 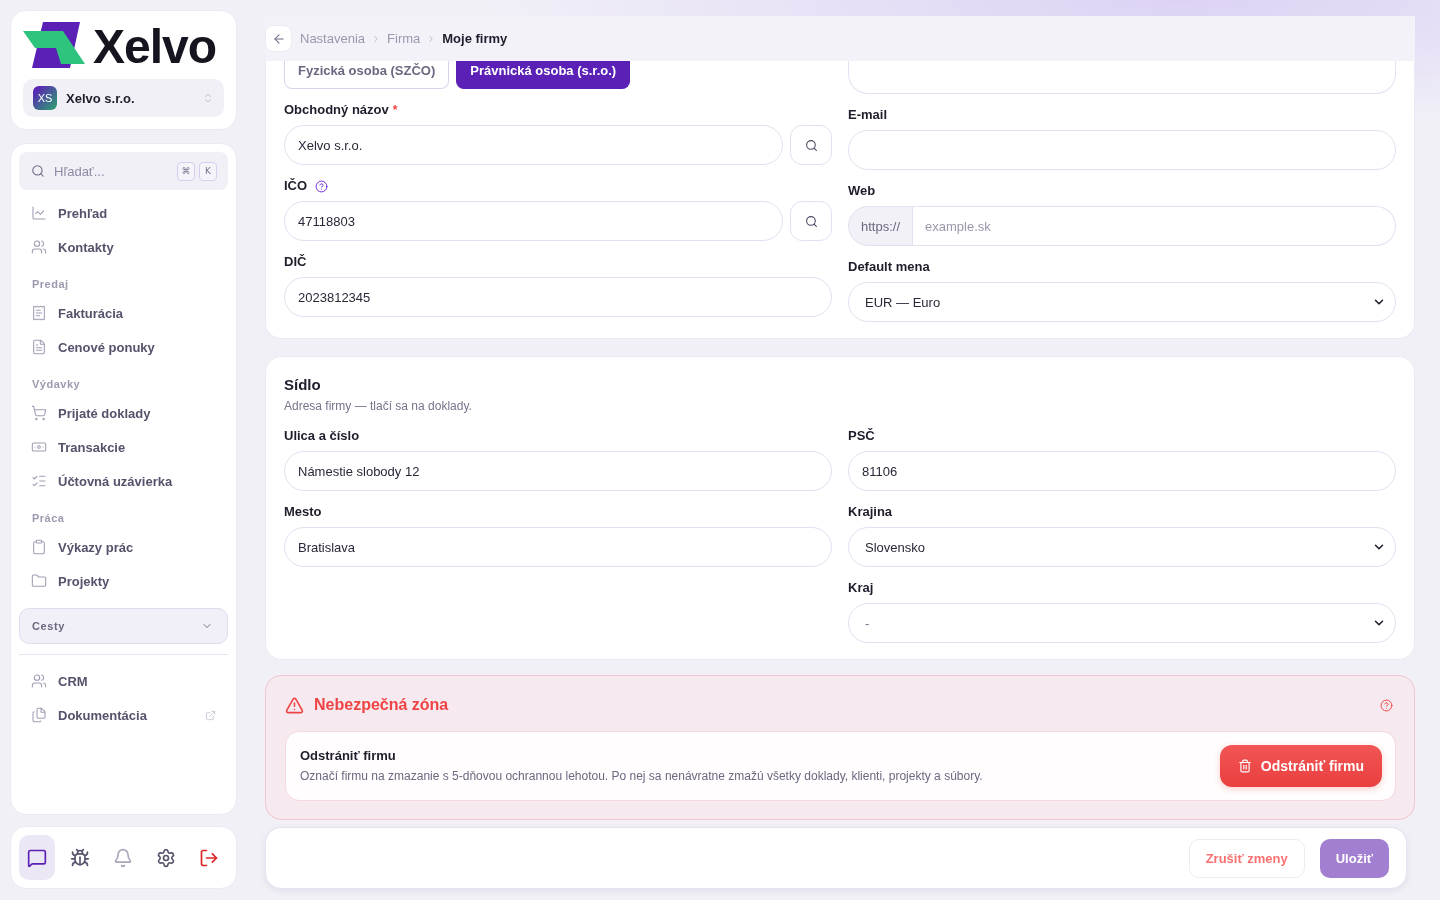 What do you see at coordinates (889, 267) in the screenshot?
I see `field-label: Default mena` at bounding box center [889, 267].